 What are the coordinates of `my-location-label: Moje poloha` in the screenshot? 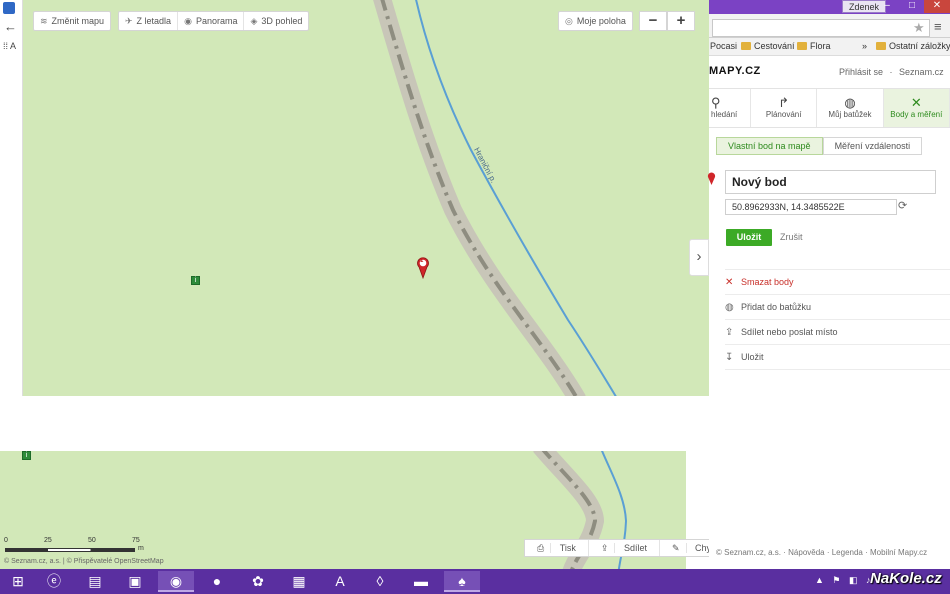 It's located at (601, 21).